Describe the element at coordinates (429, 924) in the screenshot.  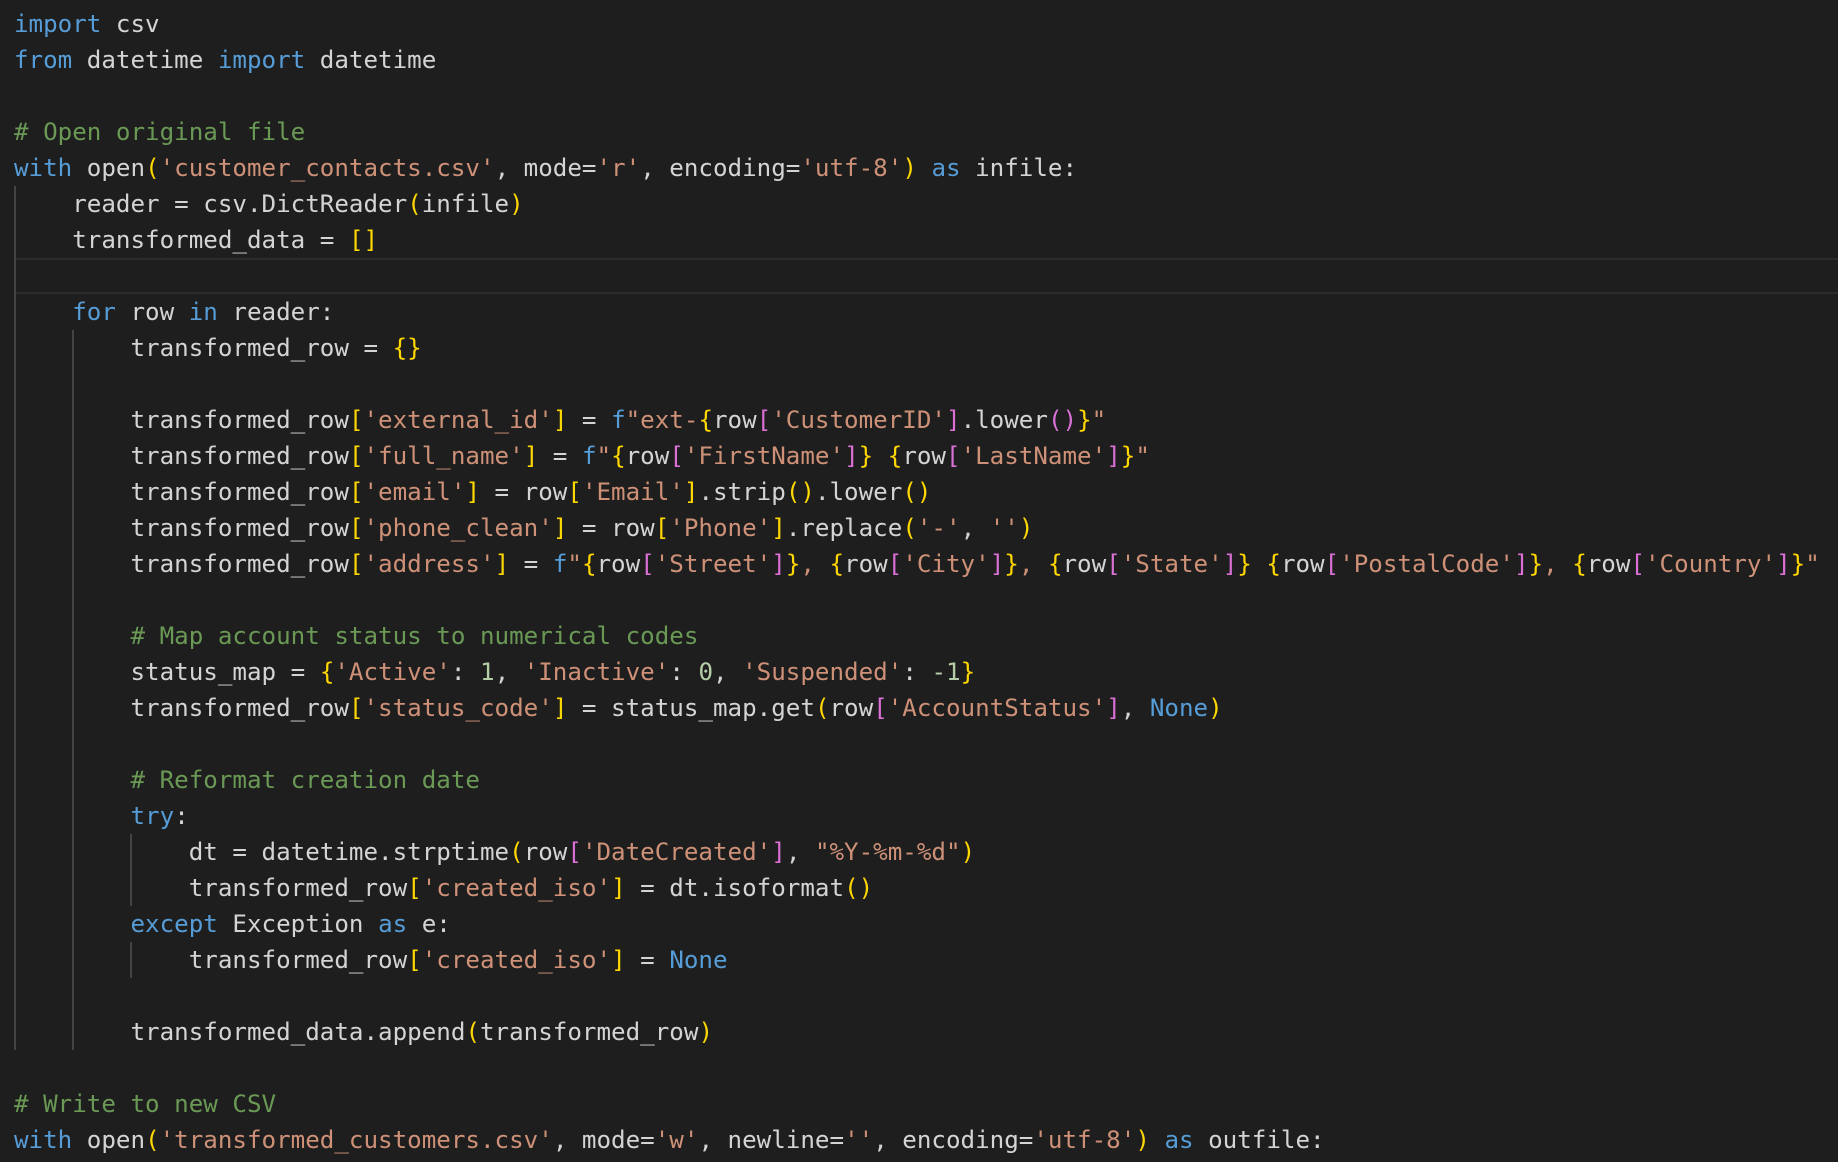
I see `code-token: e:` at that location.